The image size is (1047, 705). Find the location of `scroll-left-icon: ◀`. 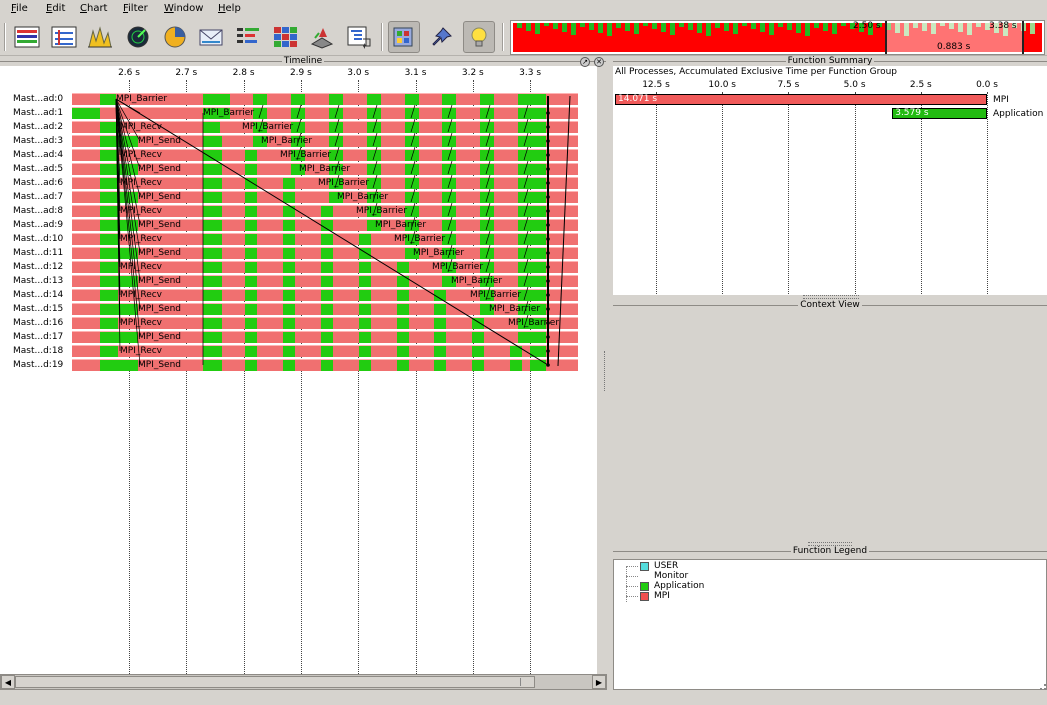

scroll-left-icon: ◀ is located at coordinates (8, 682).